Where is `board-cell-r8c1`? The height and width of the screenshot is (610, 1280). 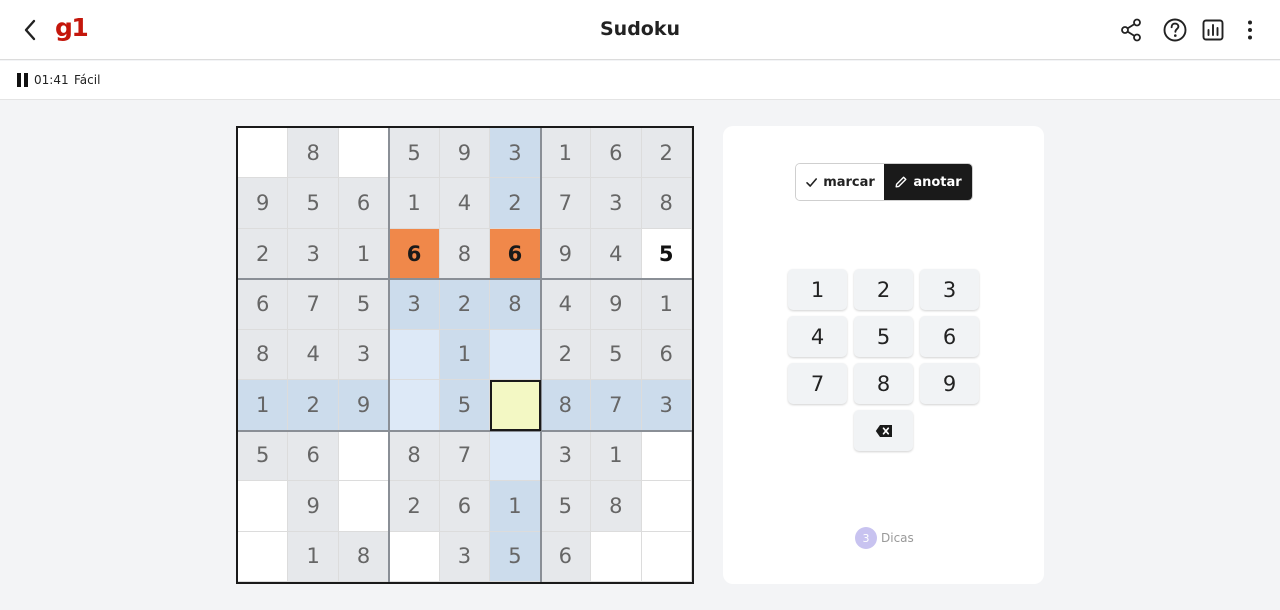
board-cell-r8c1 is located at coordinates (263, 506).